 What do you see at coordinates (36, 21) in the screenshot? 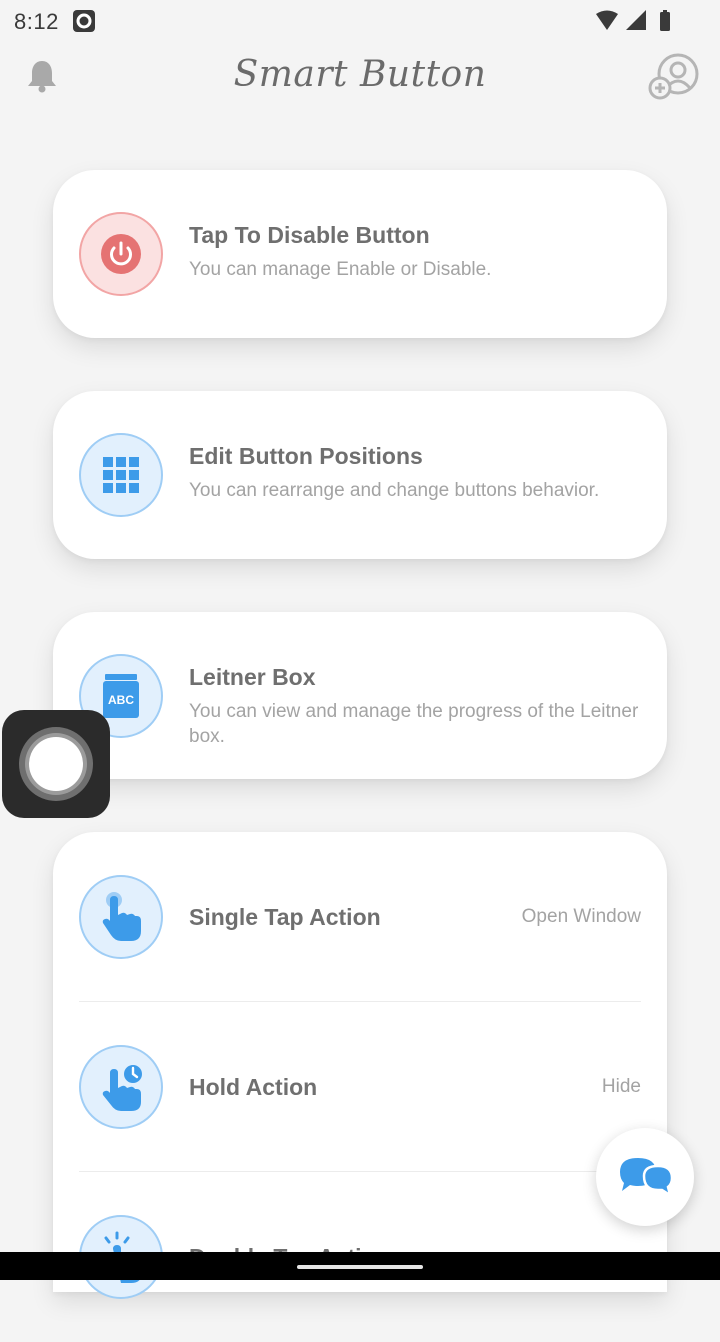
I see `status-time: 8:12` at bounding box center [36, 21].